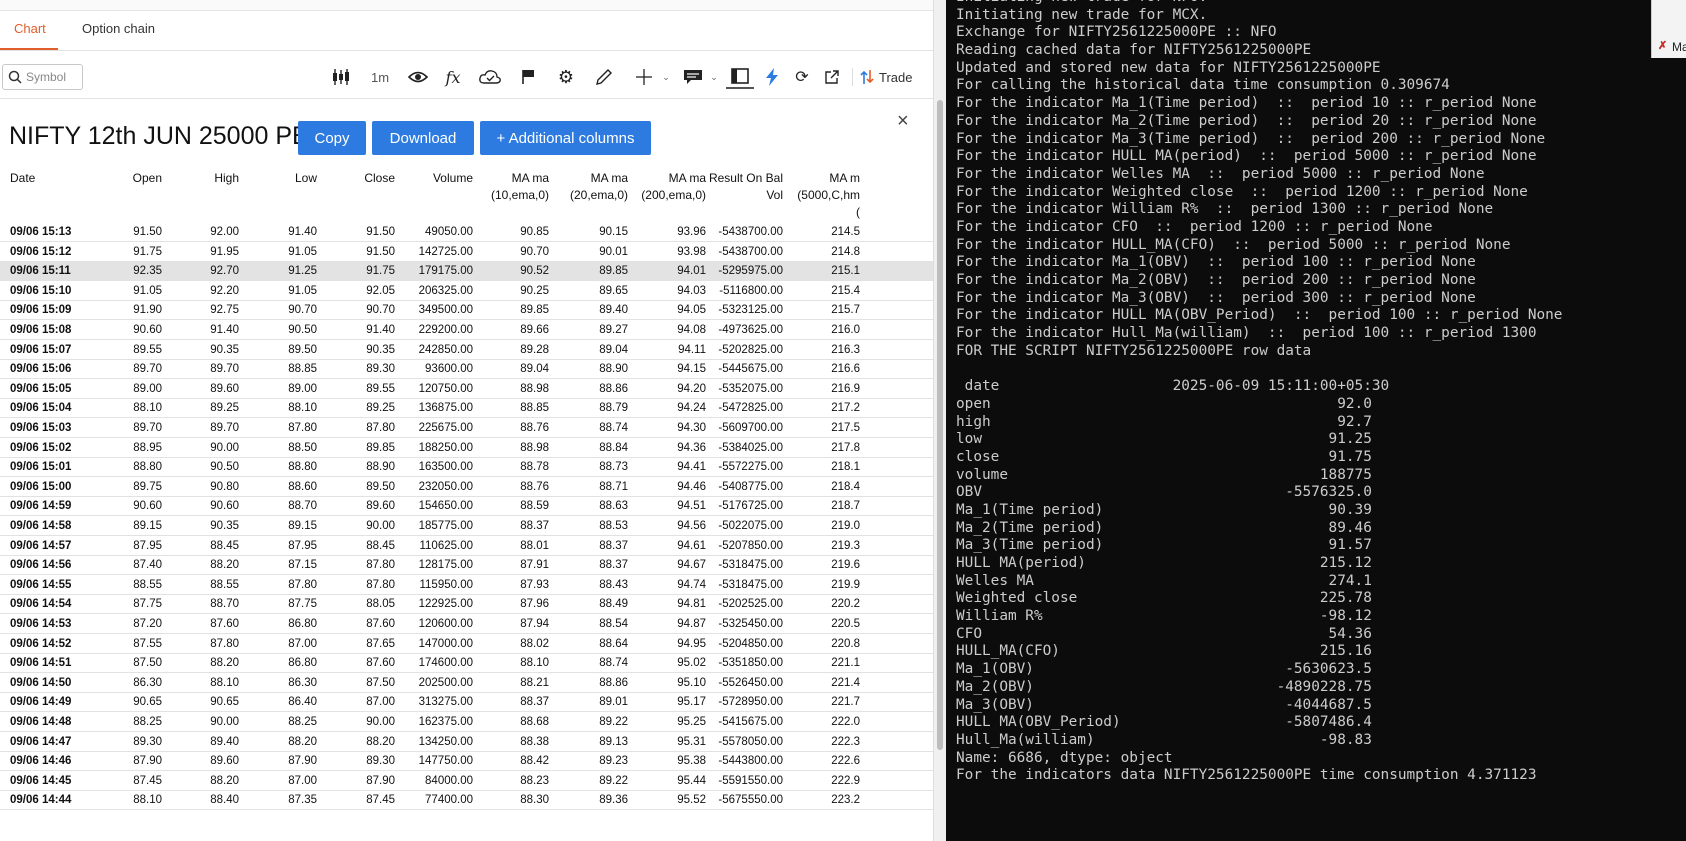 The height and width of the screenshot is (841, 1686). I want to click on column-header: MA m (5000,C,hm (, so click(805, 195).